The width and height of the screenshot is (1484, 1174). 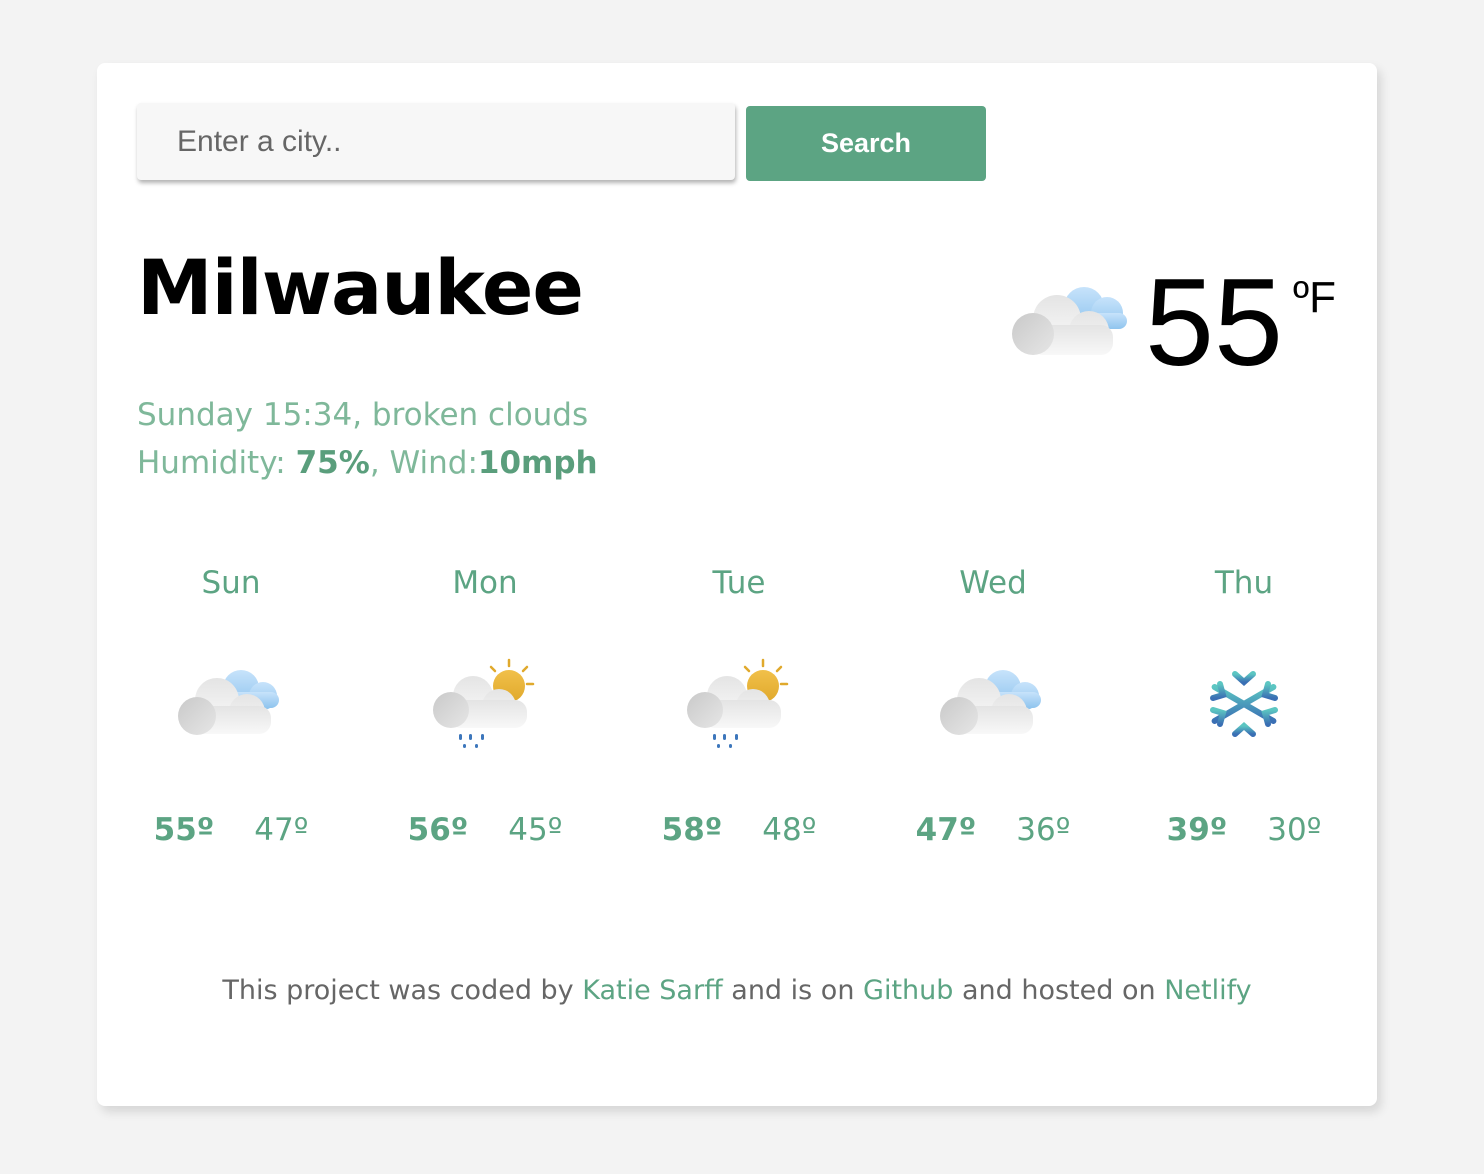 What do you see at coordinates (1294, 830) in the screenshot?
I see `forecast-min: 30º` at bounding box center [1294, 830].